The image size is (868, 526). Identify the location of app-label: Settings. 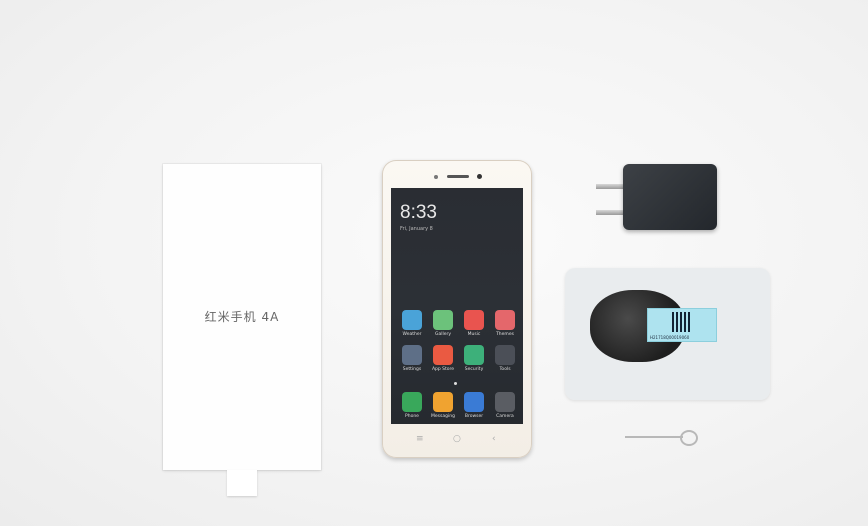
(412, 369).